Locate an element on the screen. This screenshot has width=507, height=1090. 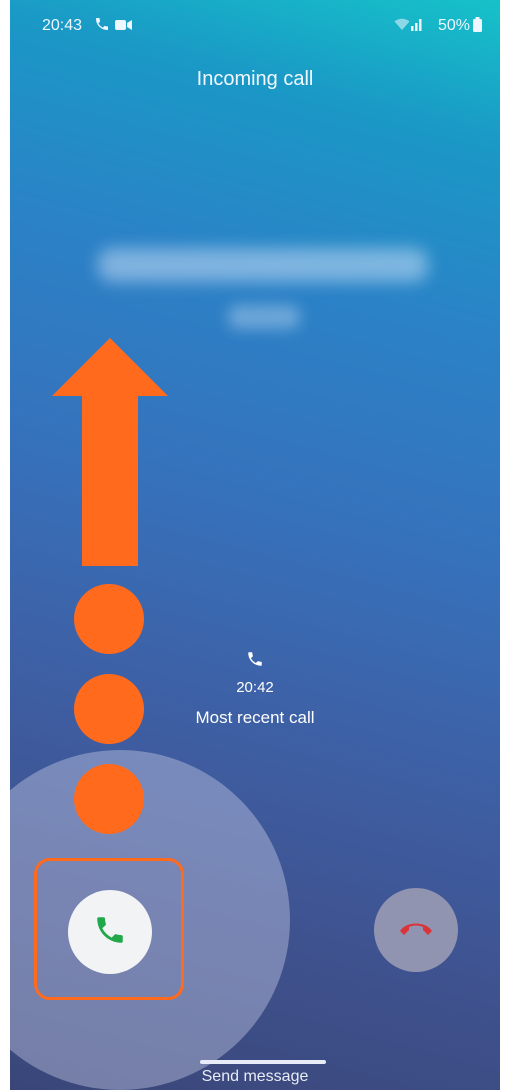
phone-accept-icon is located at coordinates (110, 932).